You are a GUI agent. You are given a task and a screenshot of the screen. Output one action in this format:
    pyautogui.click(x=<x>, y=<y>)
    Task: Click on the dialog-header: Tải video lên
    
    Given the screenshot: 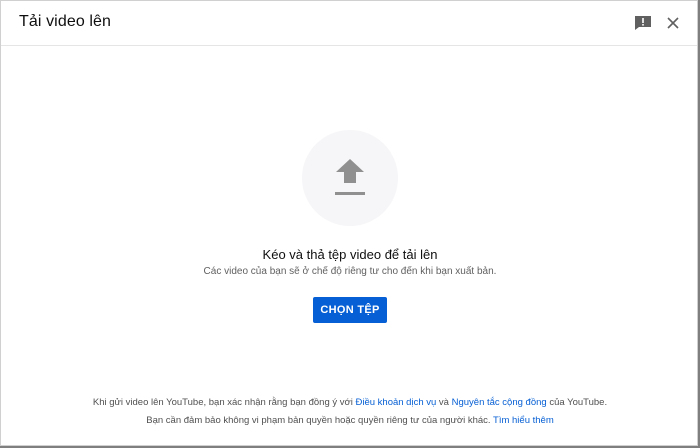 What is the action you would take?
    pyautogui.click(x=349, y=23)
    